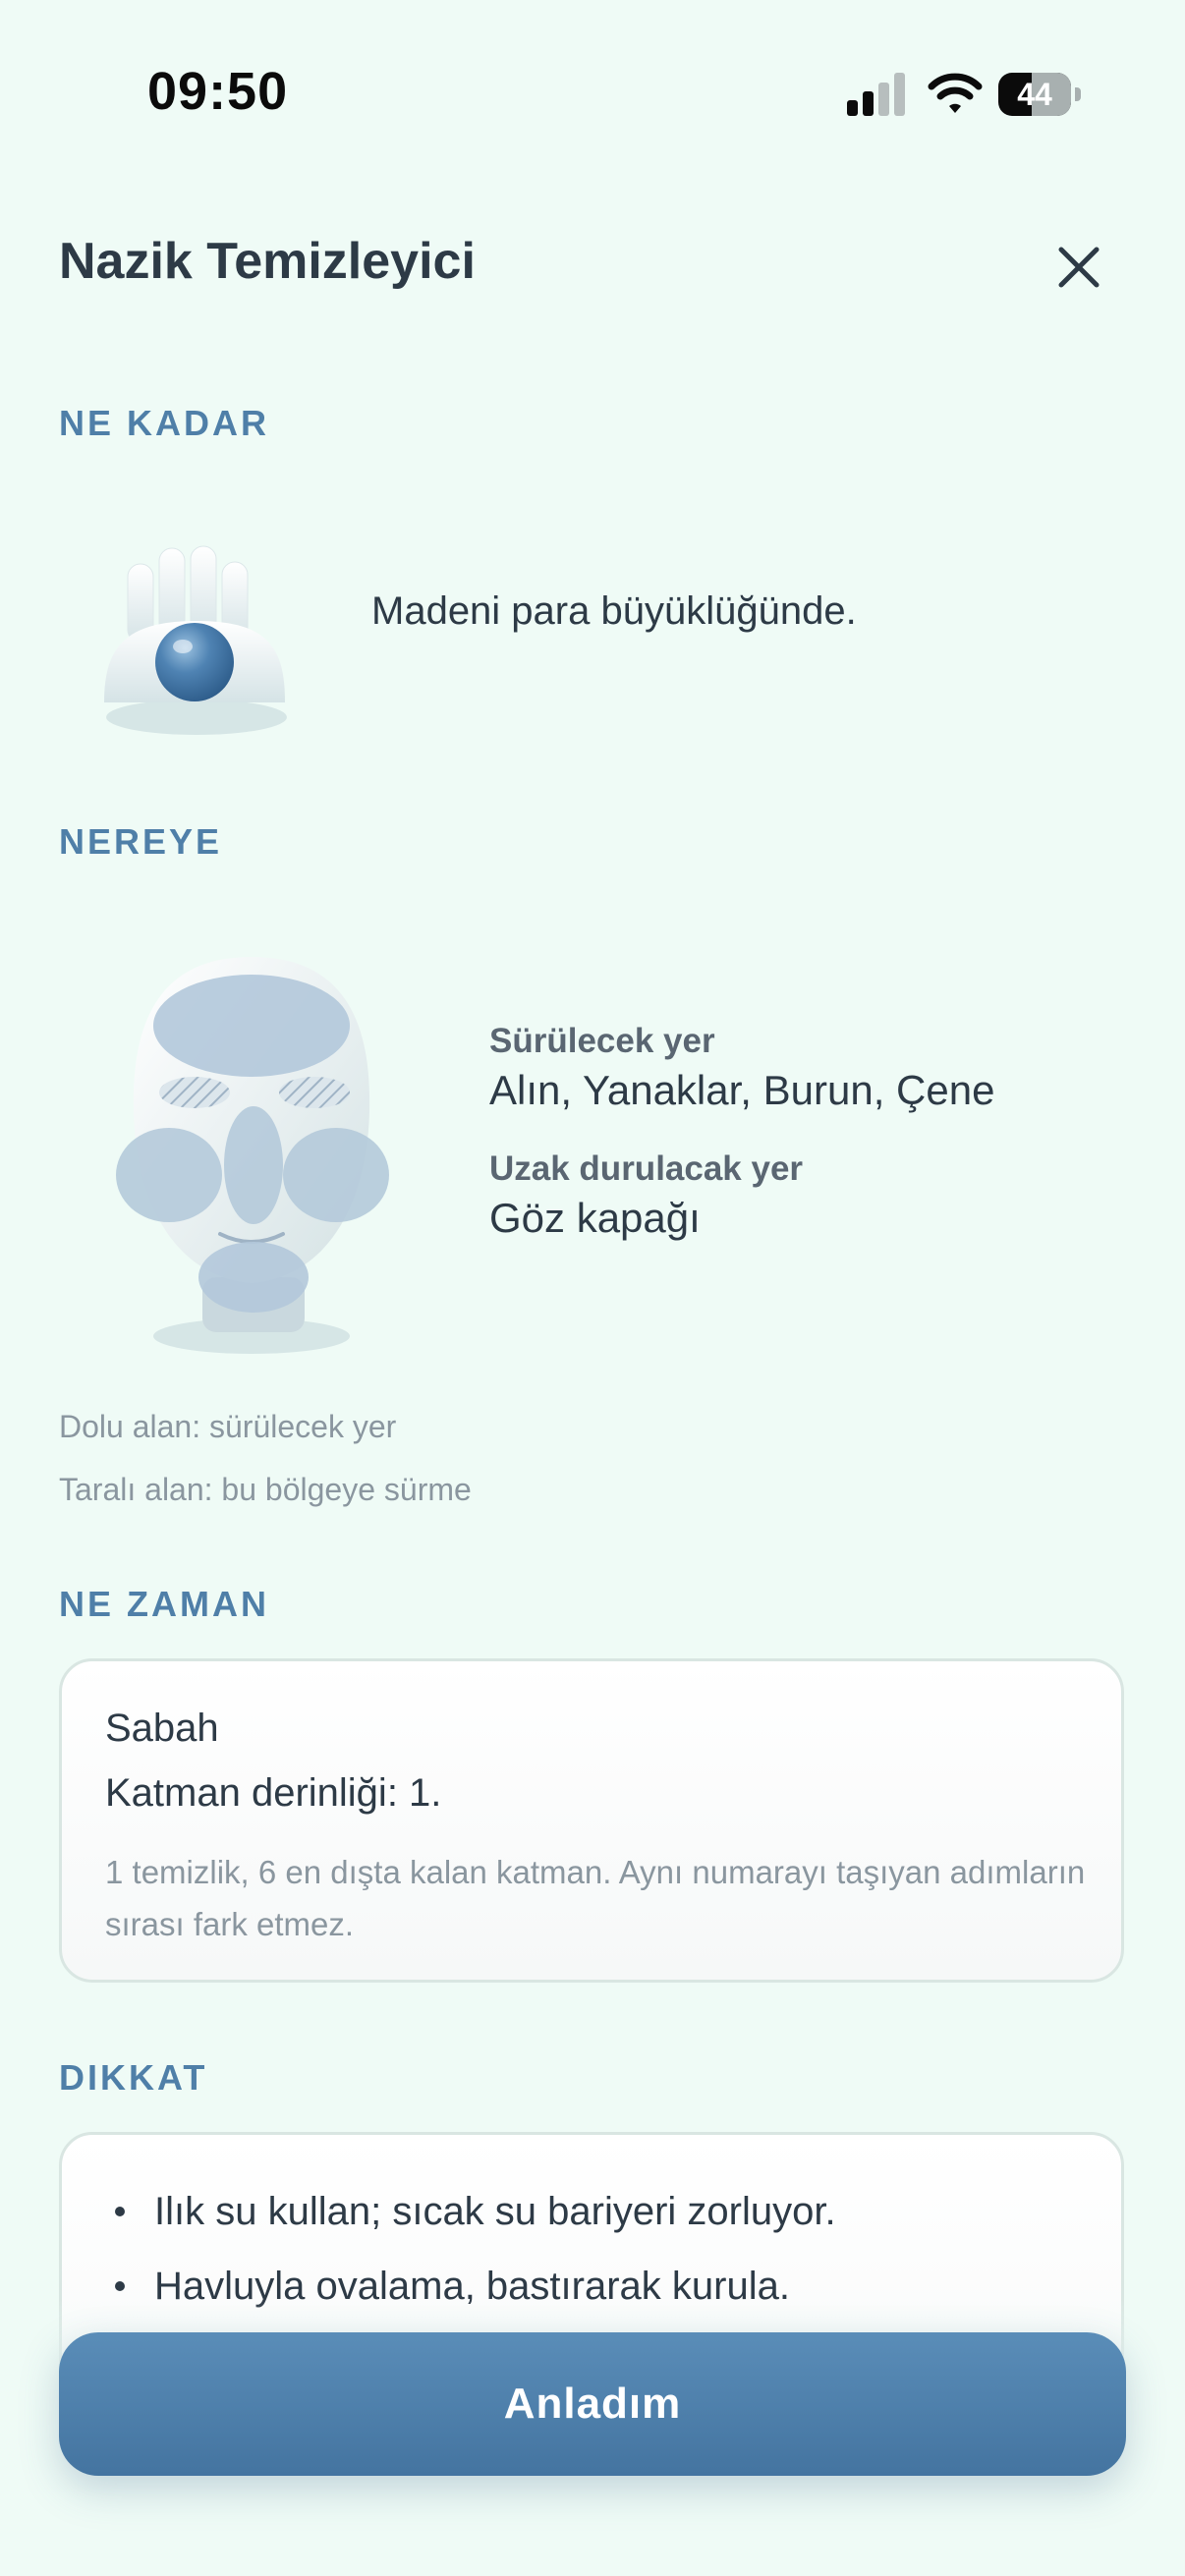 This screenshot has height=2576, width=1185. I want to click on apply-label: Sürülecek yer, so click(602, 1041).